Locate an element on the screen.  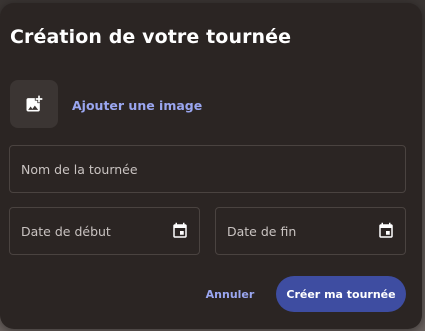
tour-name-field is located at coordinates (207, 169).